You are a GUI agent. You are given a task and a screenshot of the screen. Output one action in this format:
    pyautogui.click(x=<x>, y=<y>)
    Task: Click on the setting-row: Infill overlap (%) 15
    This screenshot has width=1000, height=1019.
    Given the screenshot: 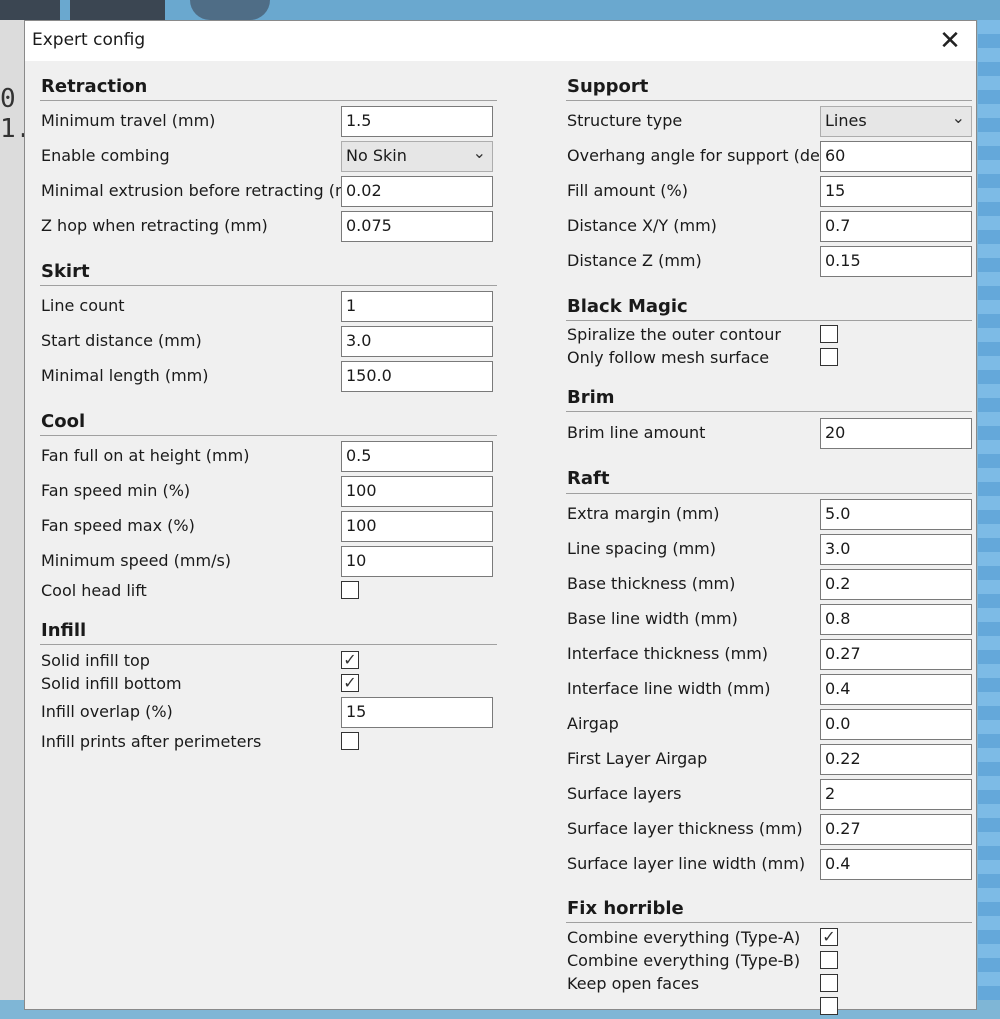 What is the action you would take?
    pyautogui.click(x=268, y=713)
    